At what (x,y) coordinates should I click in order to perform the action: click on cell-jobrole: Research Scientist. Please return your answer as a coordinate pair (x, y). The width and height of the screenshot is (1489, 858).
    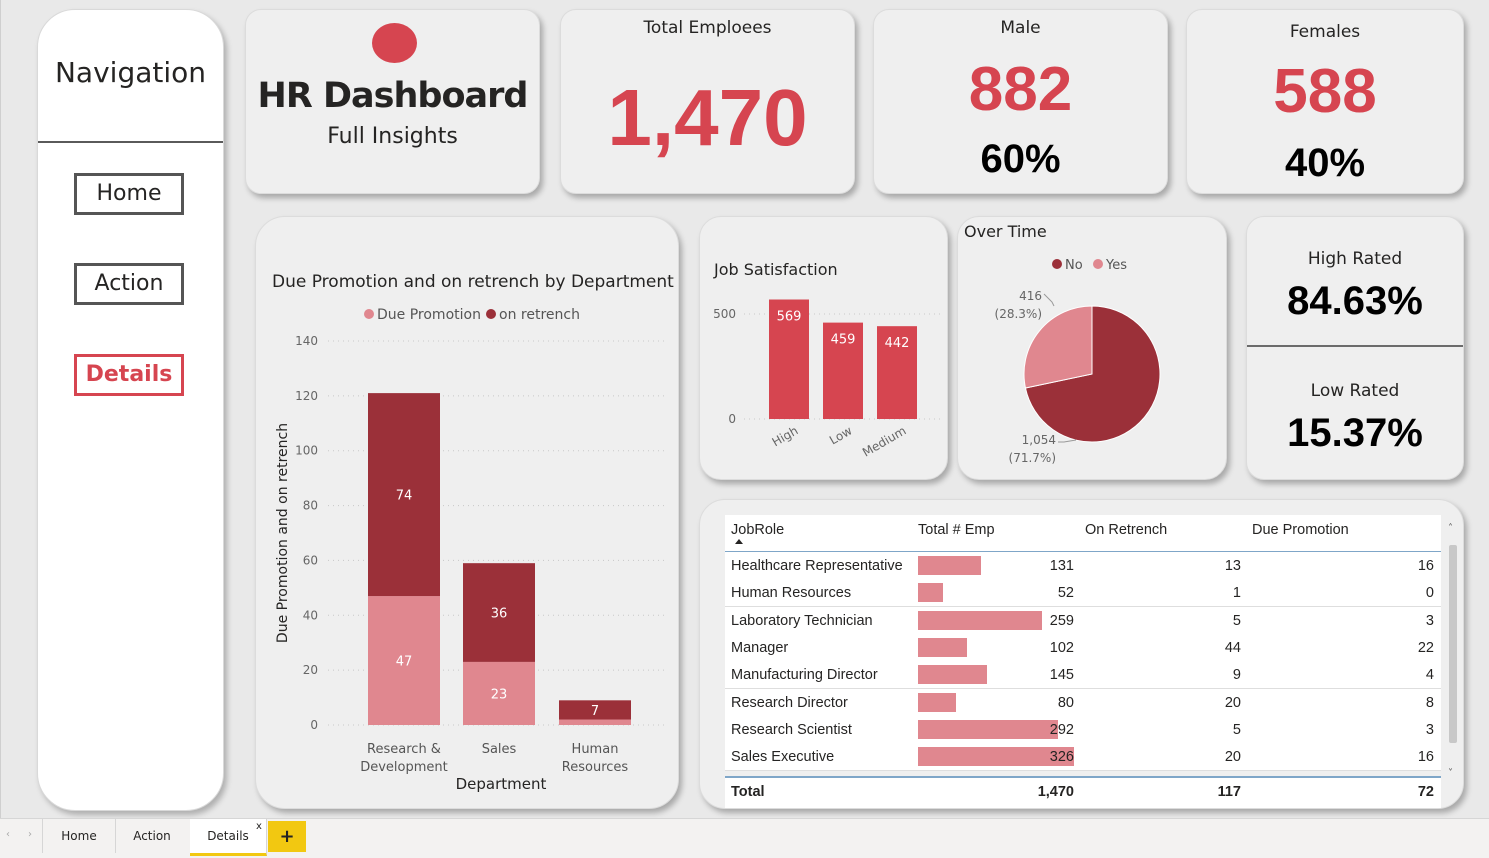
    Looking at the image, I should click on (791, 729).